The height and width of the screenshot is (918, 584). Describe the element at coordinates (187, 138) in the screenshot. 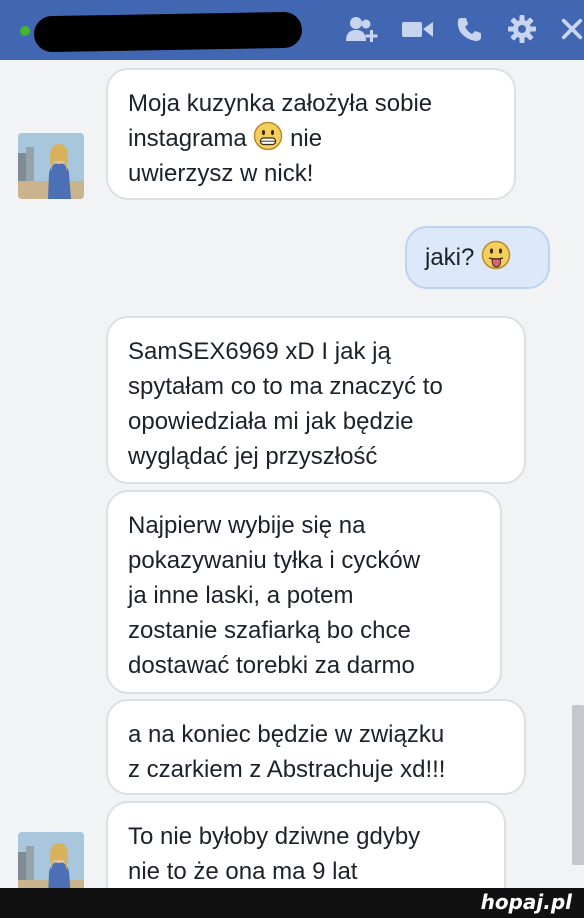

I see `message-text: instagrama` at that location.